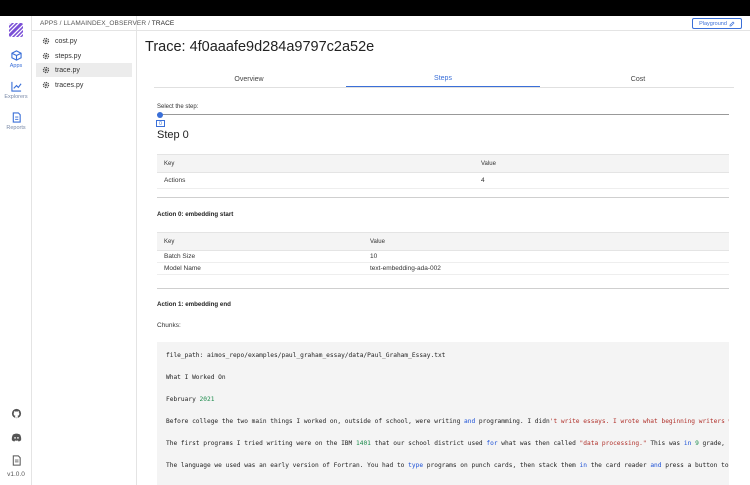 This screenshot has height=485, width=750. What do you see at coordinates (374, 256) in the screenshot?
I see `cell-value: 10` at bounding box center [374, 256].